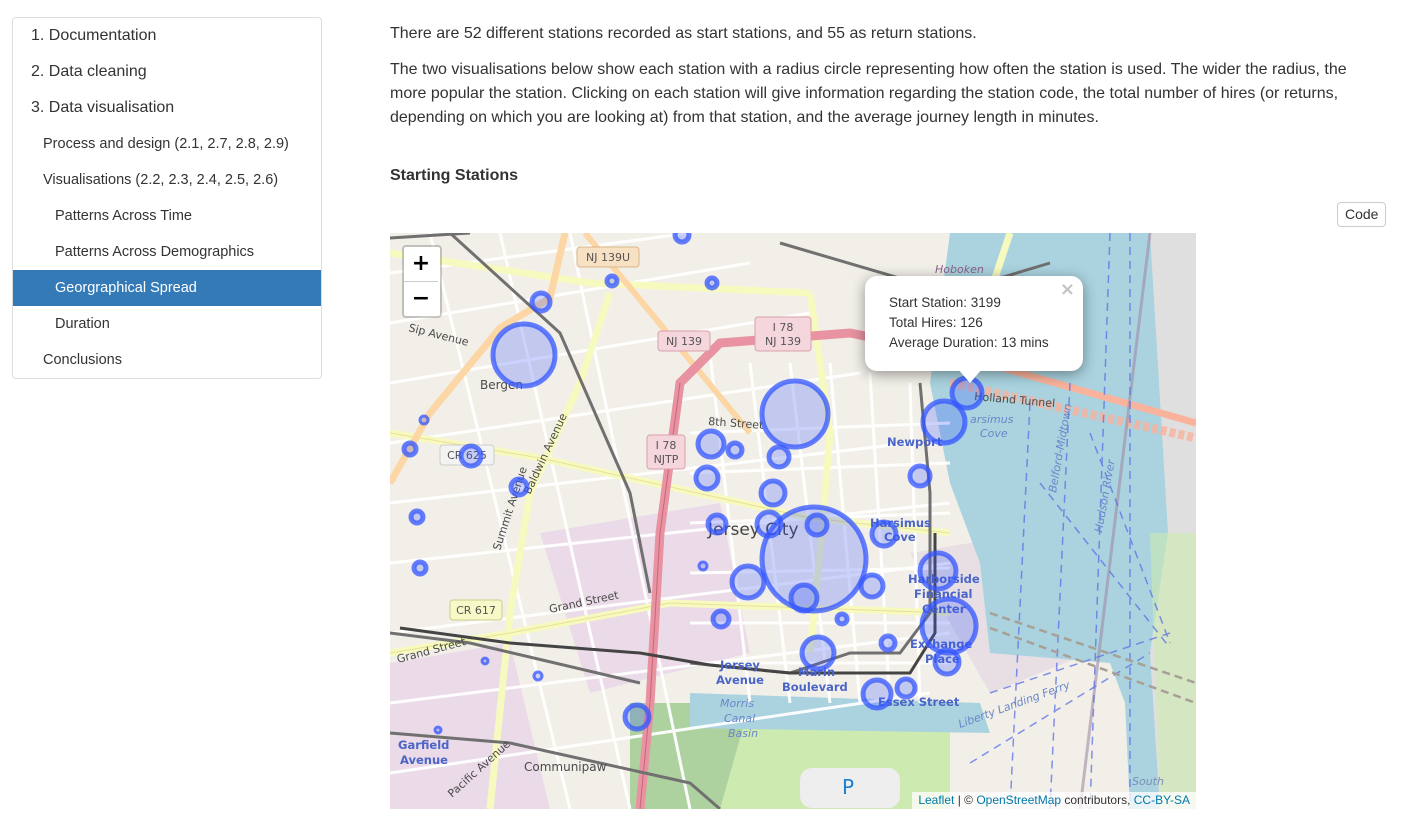 Image resolution: width=1411 pixels, height=831 pixels. What do you see at coordinates (167, 144) in the screenshot?
I see `toc-item-process-and-design-2-1-2-7-2-8-2-9: Process and design (2.1, 2.7, 2.8, 2.9)` at bounding box center [167, 144].